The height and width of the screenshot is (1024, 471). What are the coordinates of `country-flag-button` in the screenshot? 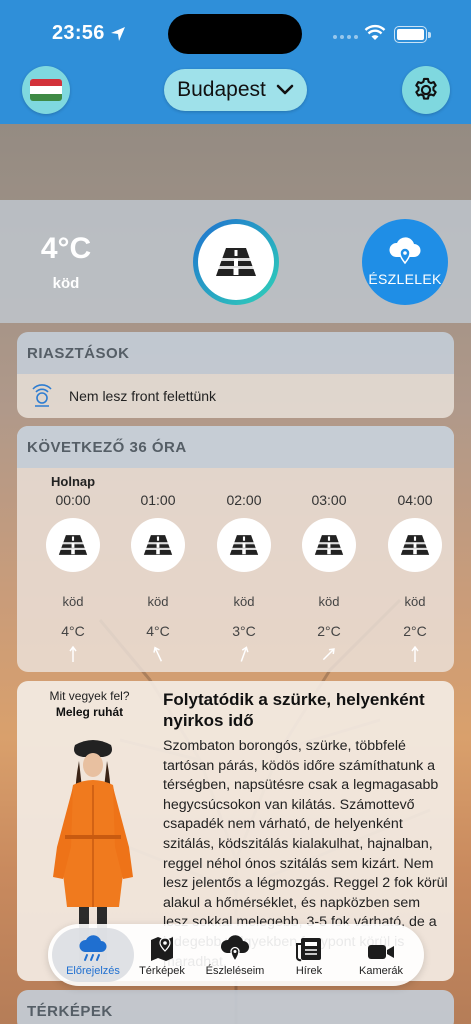 It's located at (46, 90).